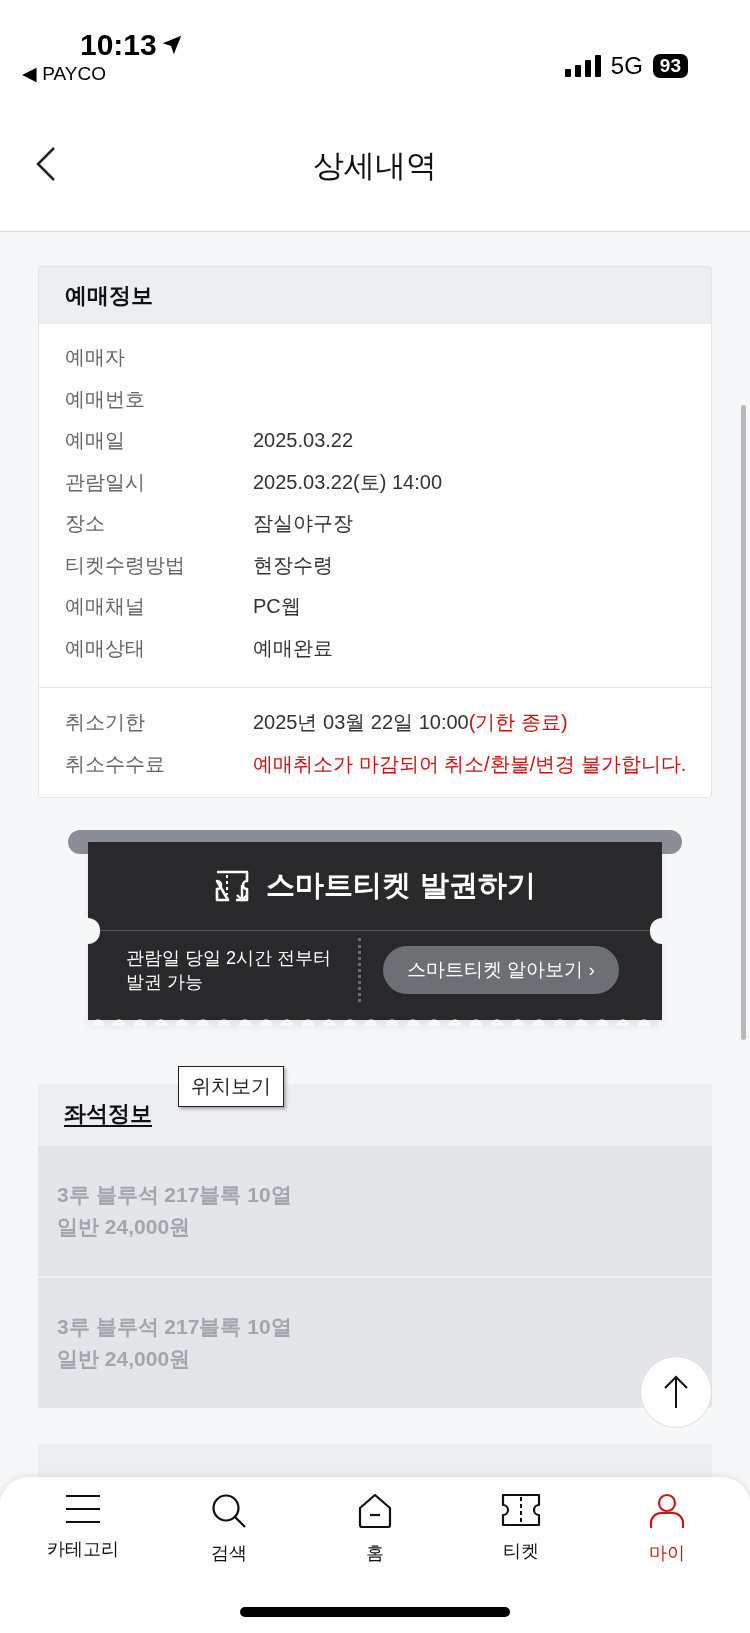  I want to click on field-value: 2025.03.22, so click(303, 441).